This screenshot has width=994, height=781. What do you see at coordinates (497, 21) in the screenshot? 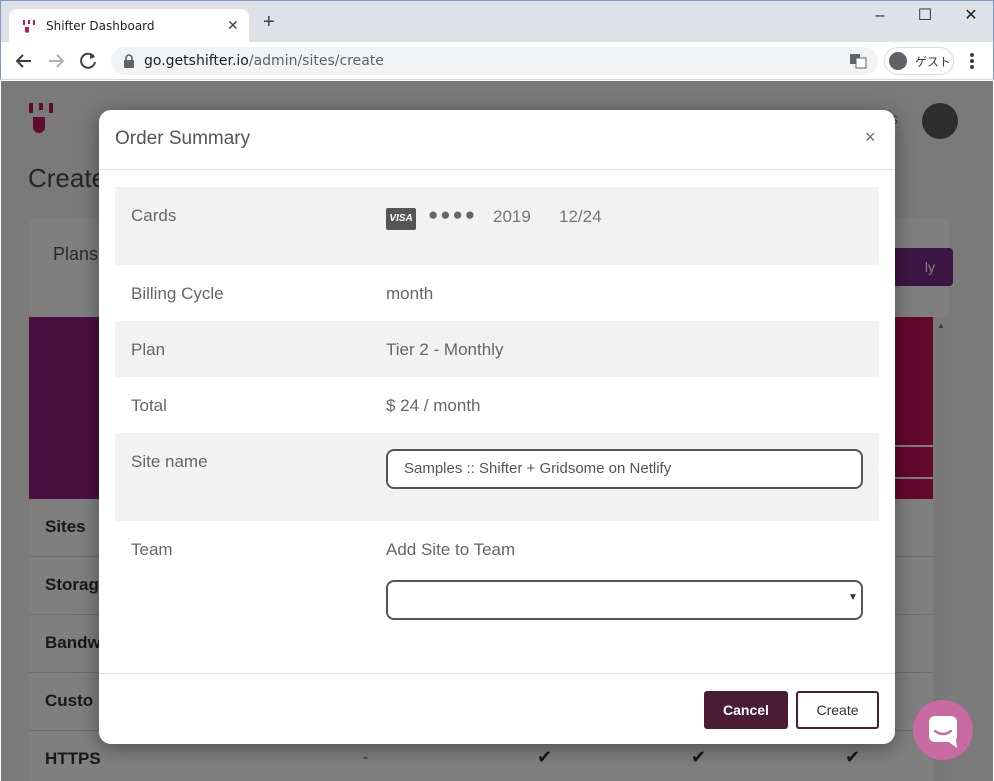
I see `browser-tab-bar: Shifter Dashboard ✕ + – ☐ ✕` at bounding box center [497, 21].